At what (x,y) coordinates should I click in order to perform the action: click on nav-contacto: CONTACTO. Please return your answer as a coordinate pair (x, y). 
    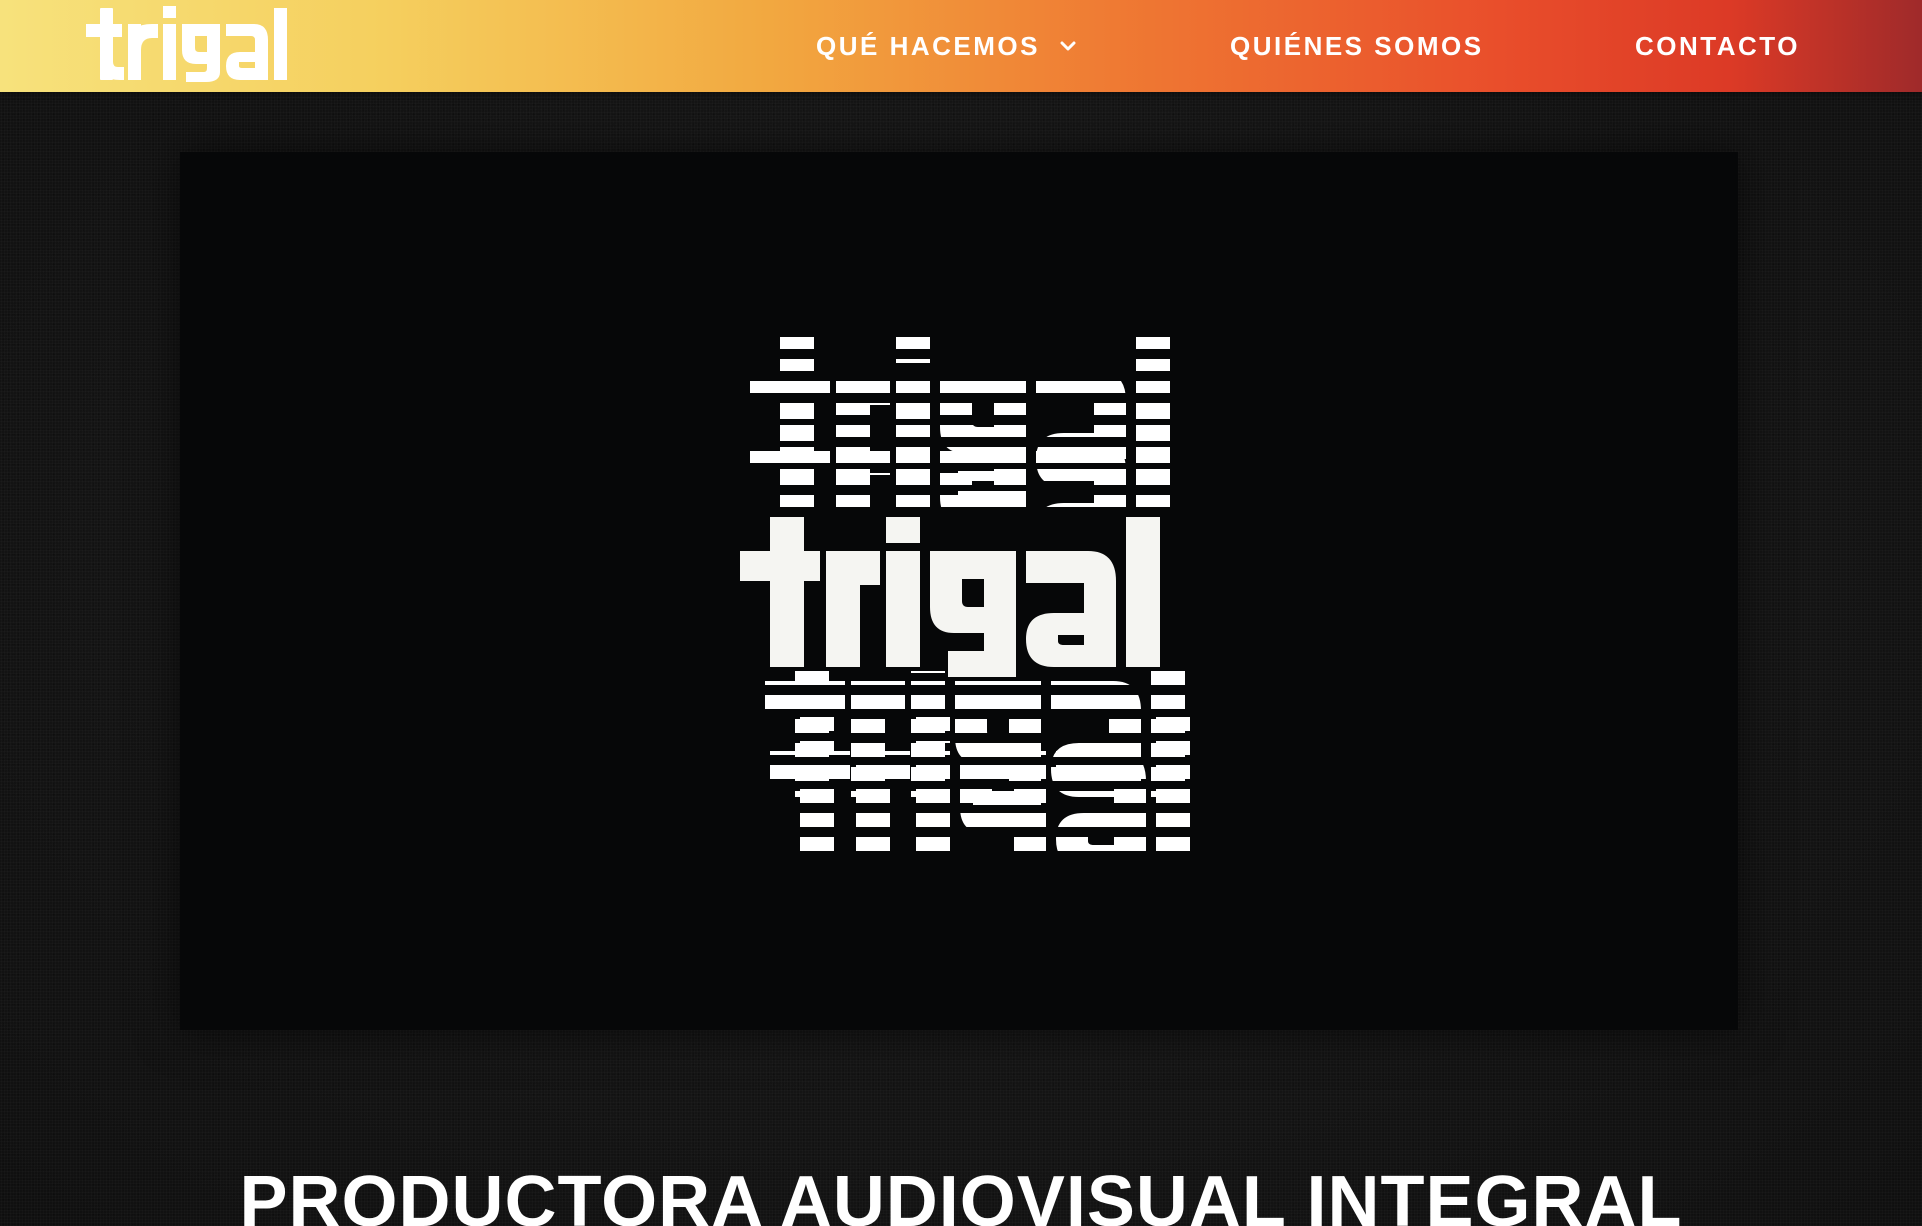
    Looking at the image, I should click on (1717, 46).